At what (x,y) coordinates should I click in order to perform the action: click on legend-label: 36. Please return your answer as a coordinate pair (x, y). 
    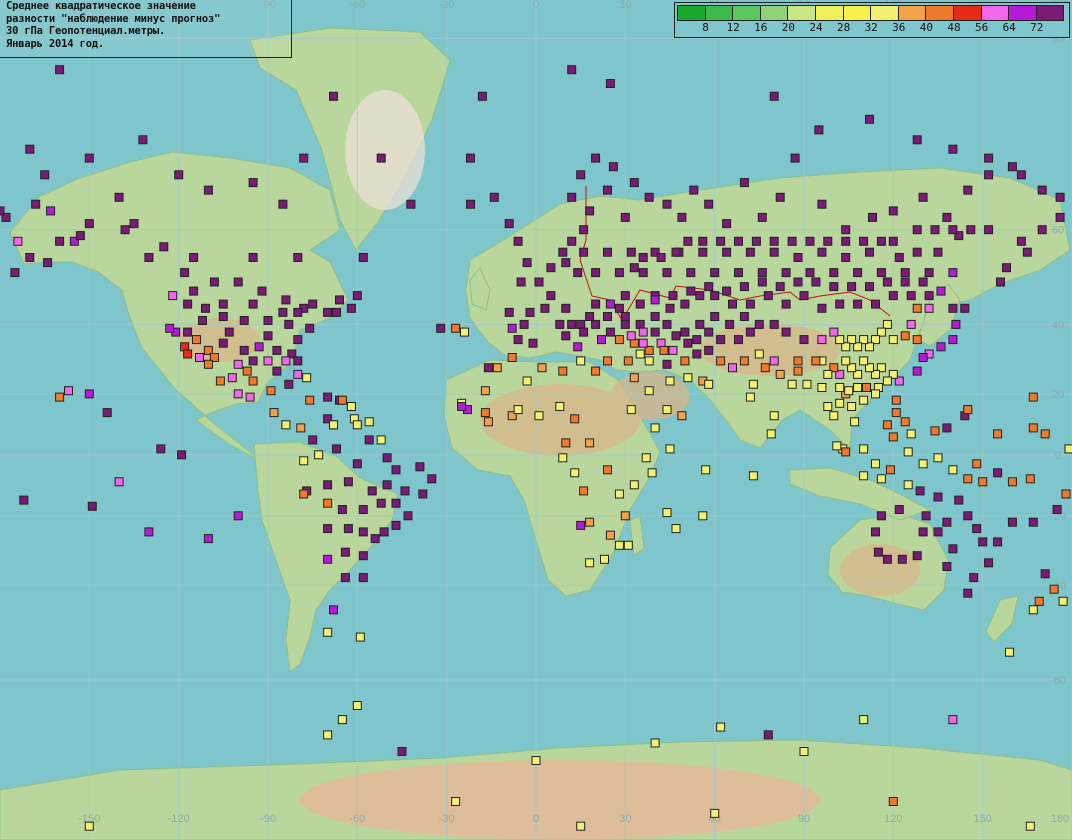
    Looking at the image, I should click on (899, 27).